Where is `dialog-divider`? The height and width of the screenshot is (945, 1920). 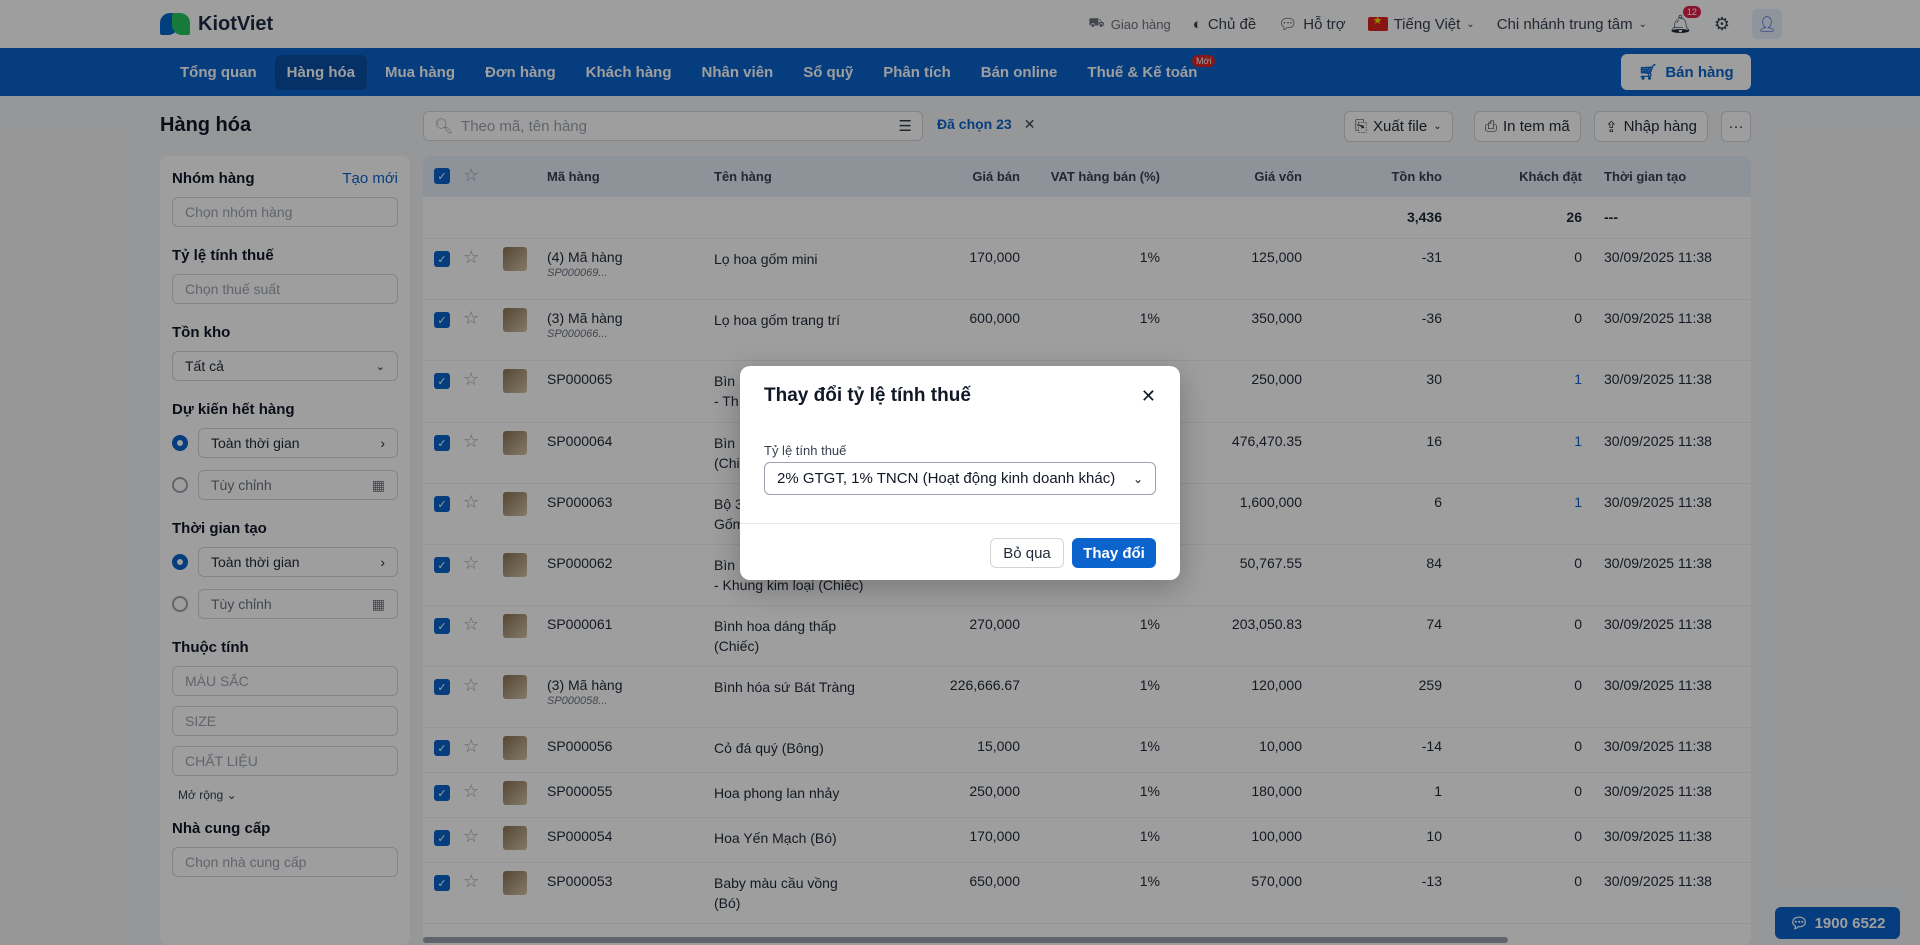
dialog-divider is located at coordinates (960, 523).